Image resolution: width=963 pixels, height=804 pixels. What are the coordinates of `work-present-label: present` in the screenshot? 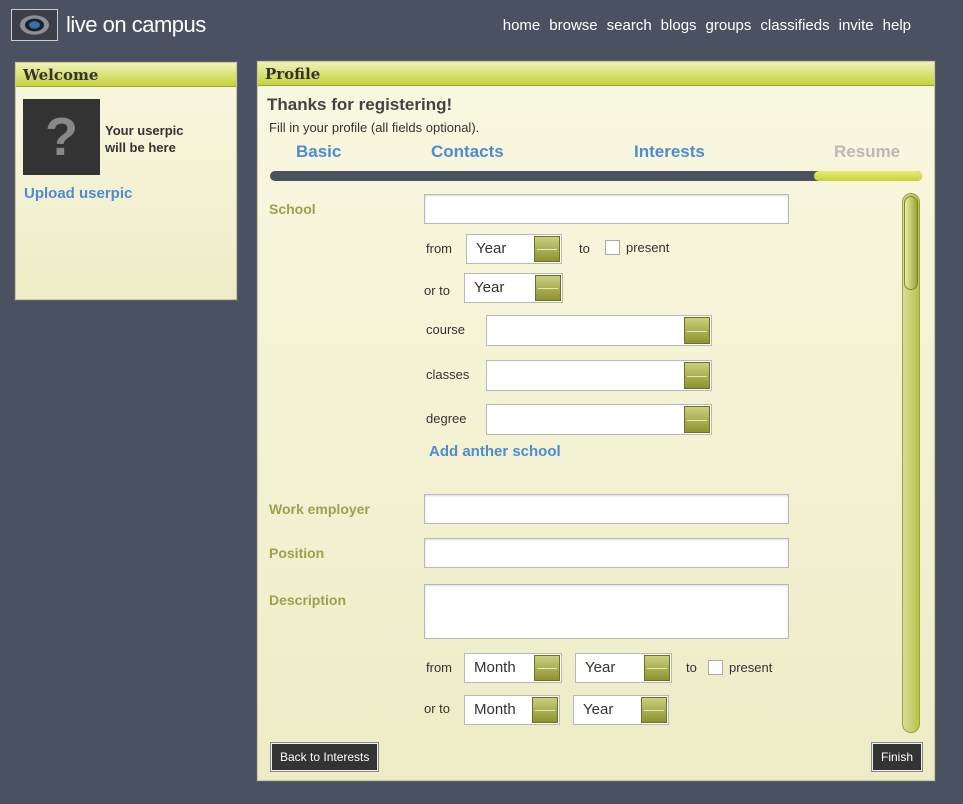 It's located at (751, 667).